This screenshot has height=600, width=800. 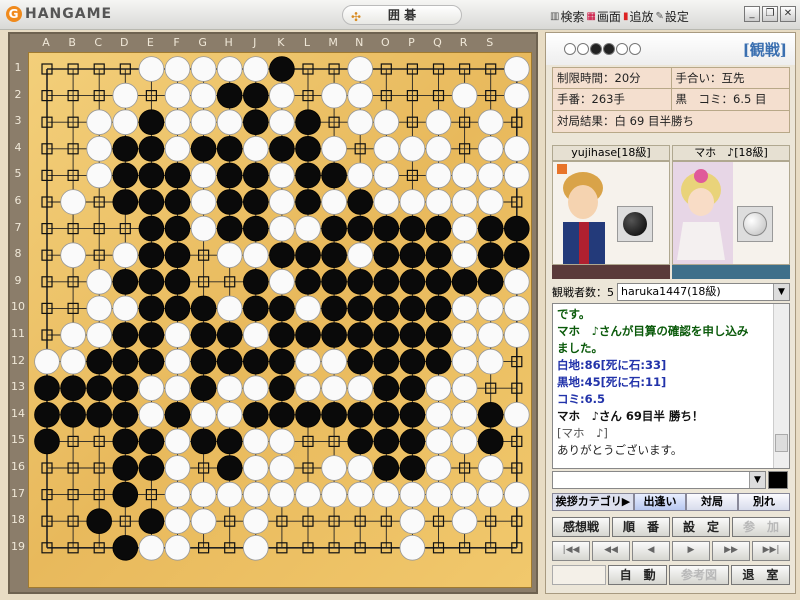 What do you see at coordinates (580, 348) in the screenshot?
I see `chat-message: ました。` at bounding box center [580, 348].